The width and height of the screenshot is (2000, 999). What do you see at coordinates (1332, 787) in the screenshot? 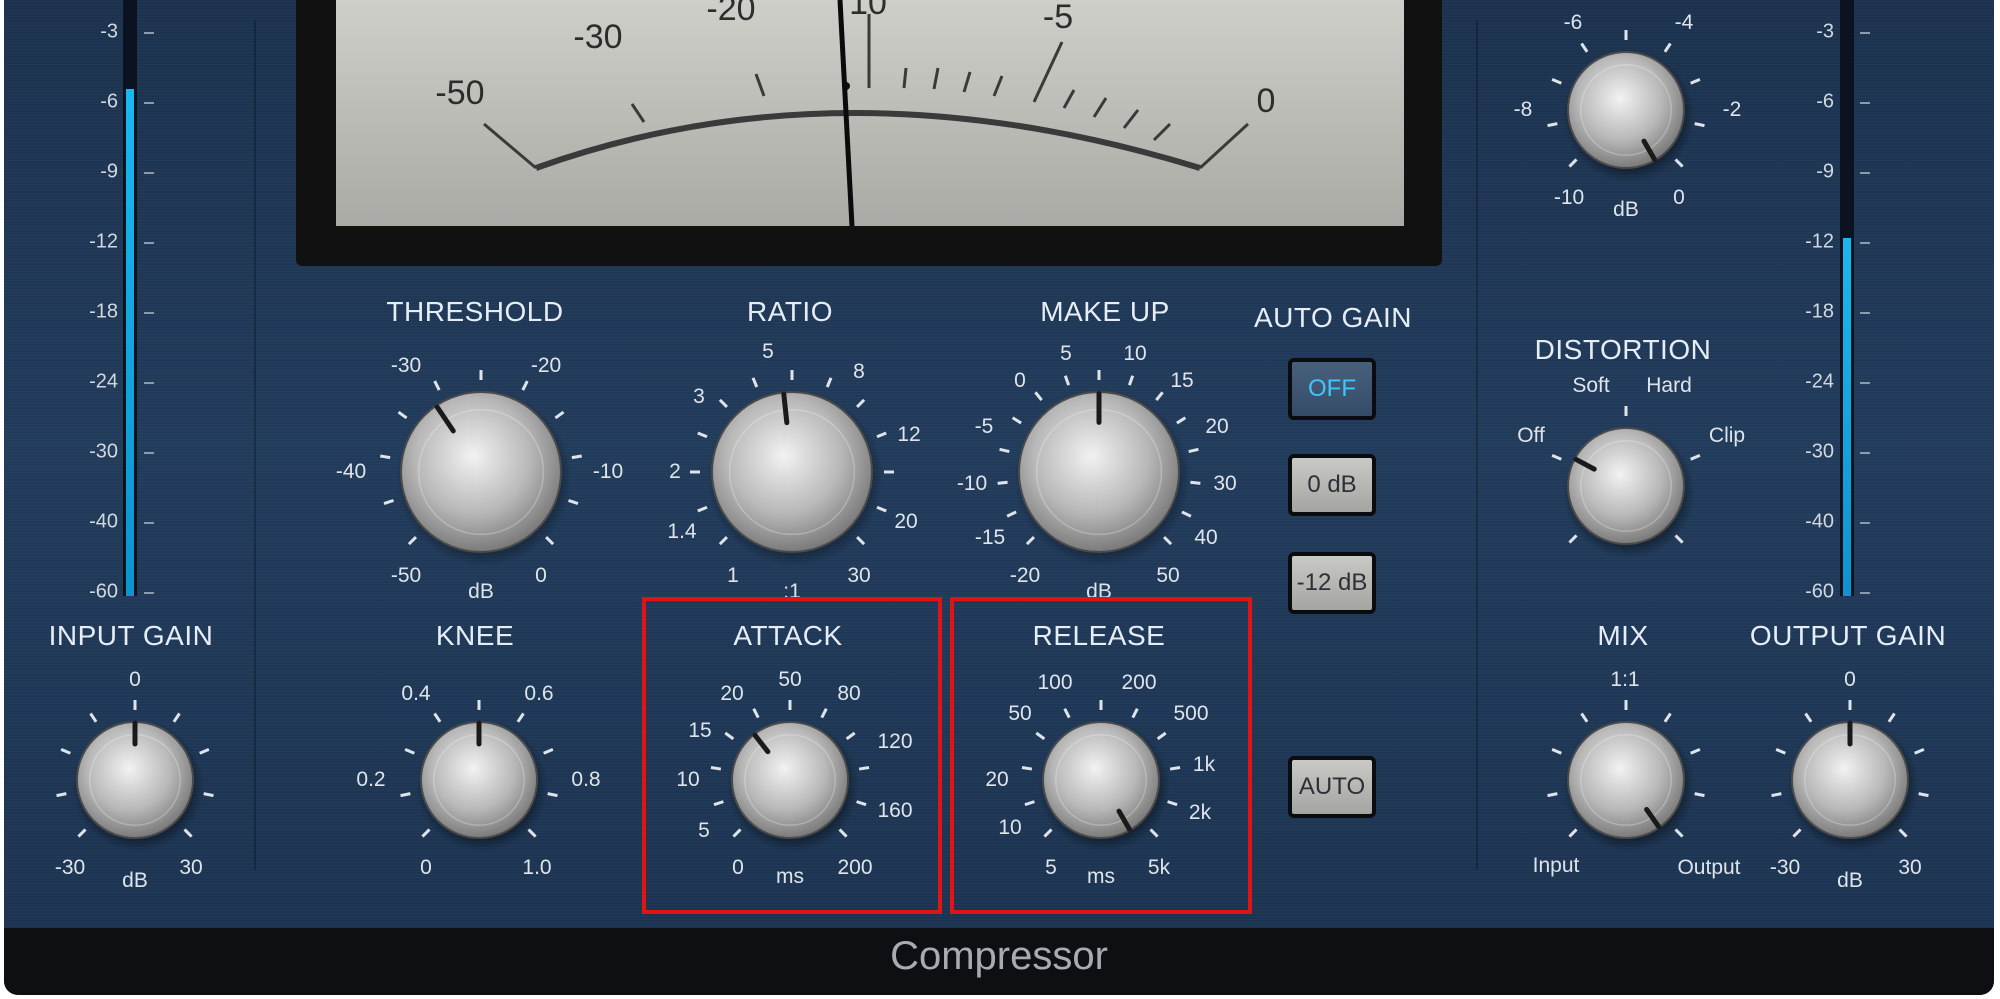
I see `auto-release-button: AUTO` at bounding box center [1332, 787].